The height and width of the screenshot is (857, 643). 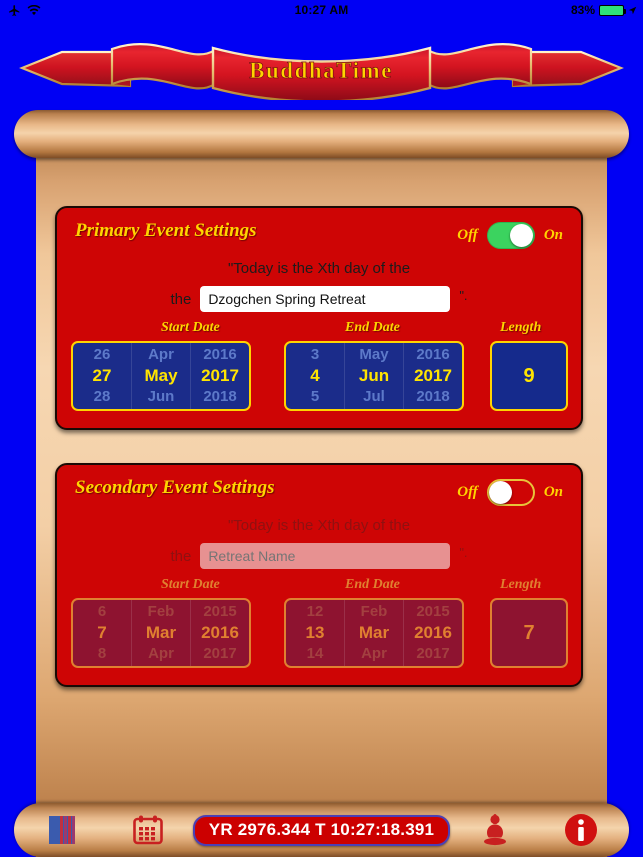 What do you see at coordinates (102, 376) in the screenshot?
I see `primary-start-day-column: 26 27 28` at bounding box center [102, 376].